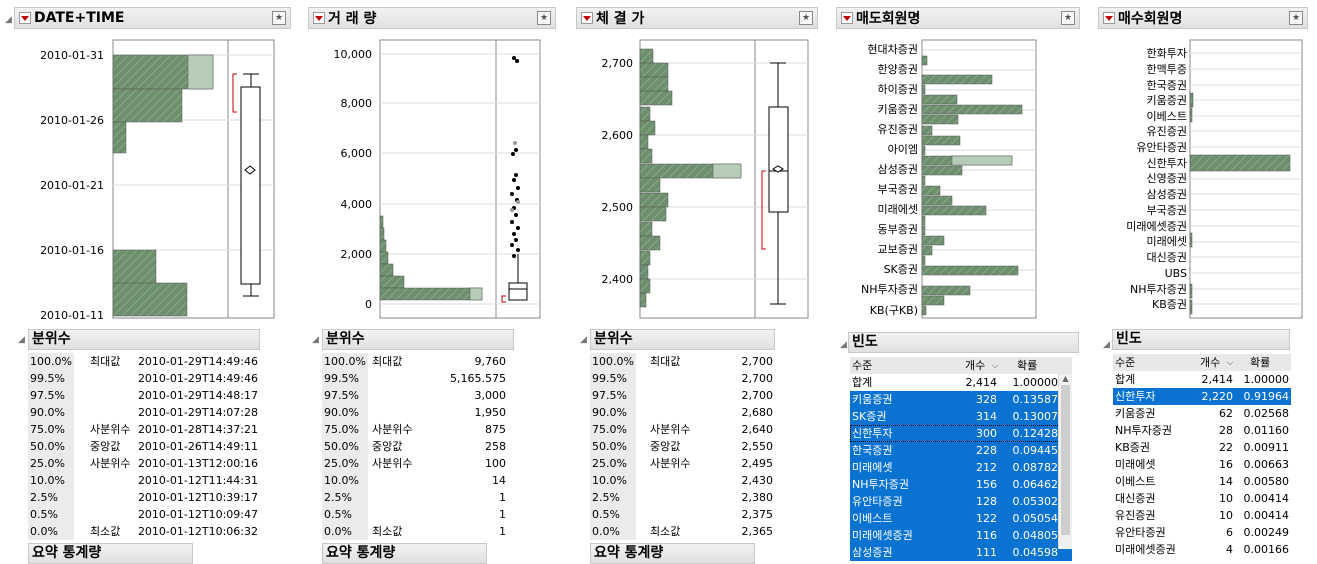  What do you see at coordinates (961, 365) in the screenshot?
I see `table-header-row: 수준 개수 ⌵ 확률` at bounding box center [961, 365].